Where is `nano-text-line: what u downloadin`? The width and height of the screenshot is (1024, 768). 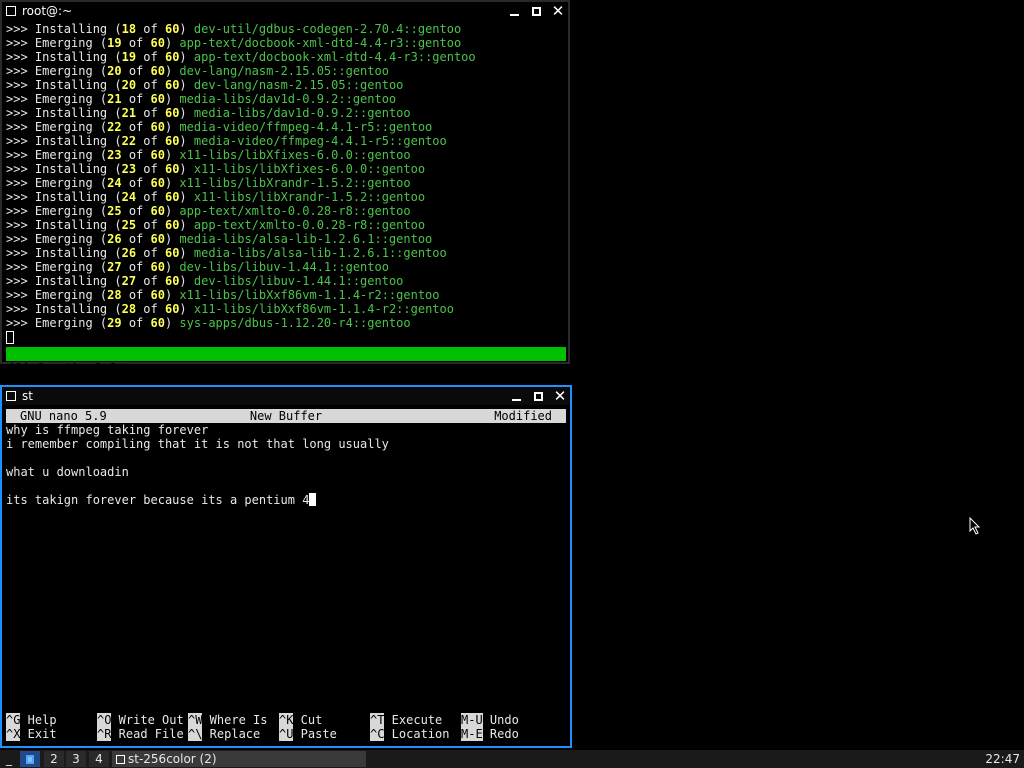
nano-text-line: what u downloadin is located at coordinates (288, 472).